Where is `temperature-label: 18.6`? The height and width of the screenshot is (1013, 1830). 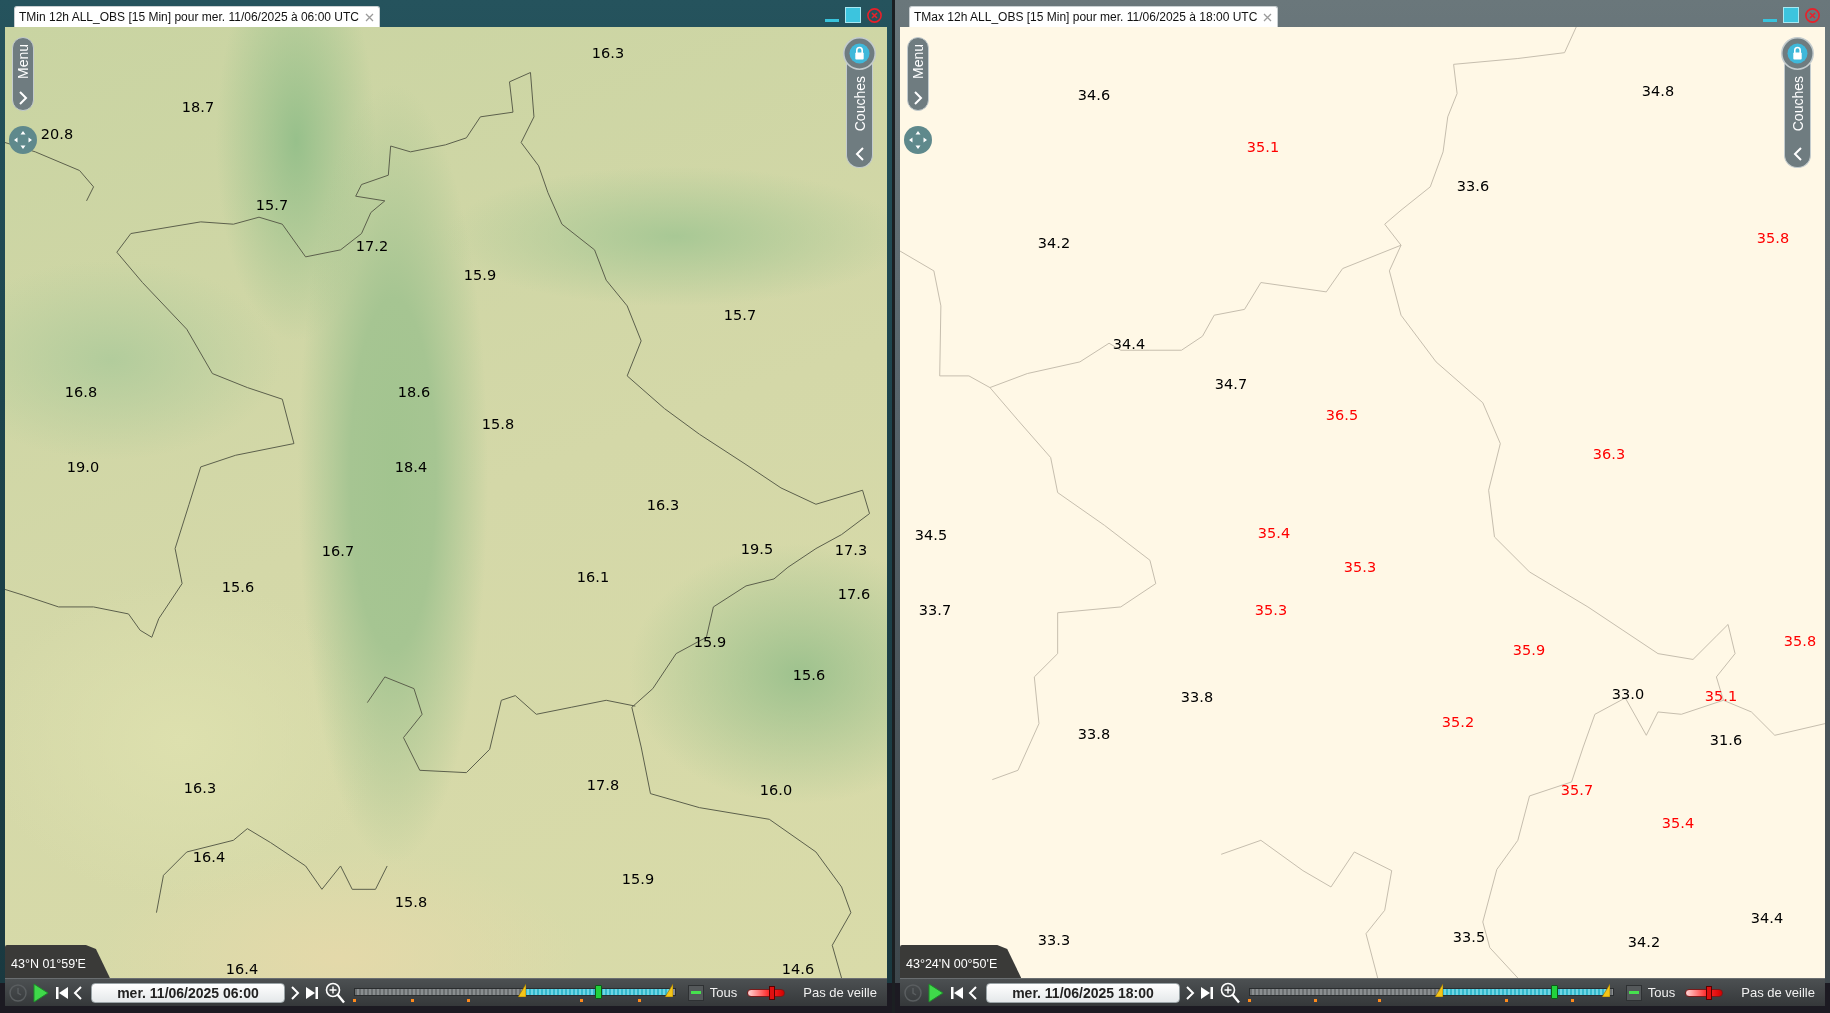 temperature-label: 18.6 is located at coordinates (414, 392).